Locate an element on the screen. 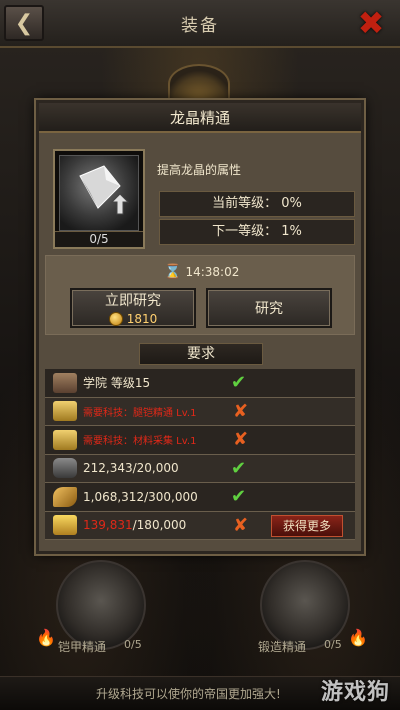 This screenshot has height=710, width=400. panel-title: 龙晶精通 is located at coordinates (199, 117).